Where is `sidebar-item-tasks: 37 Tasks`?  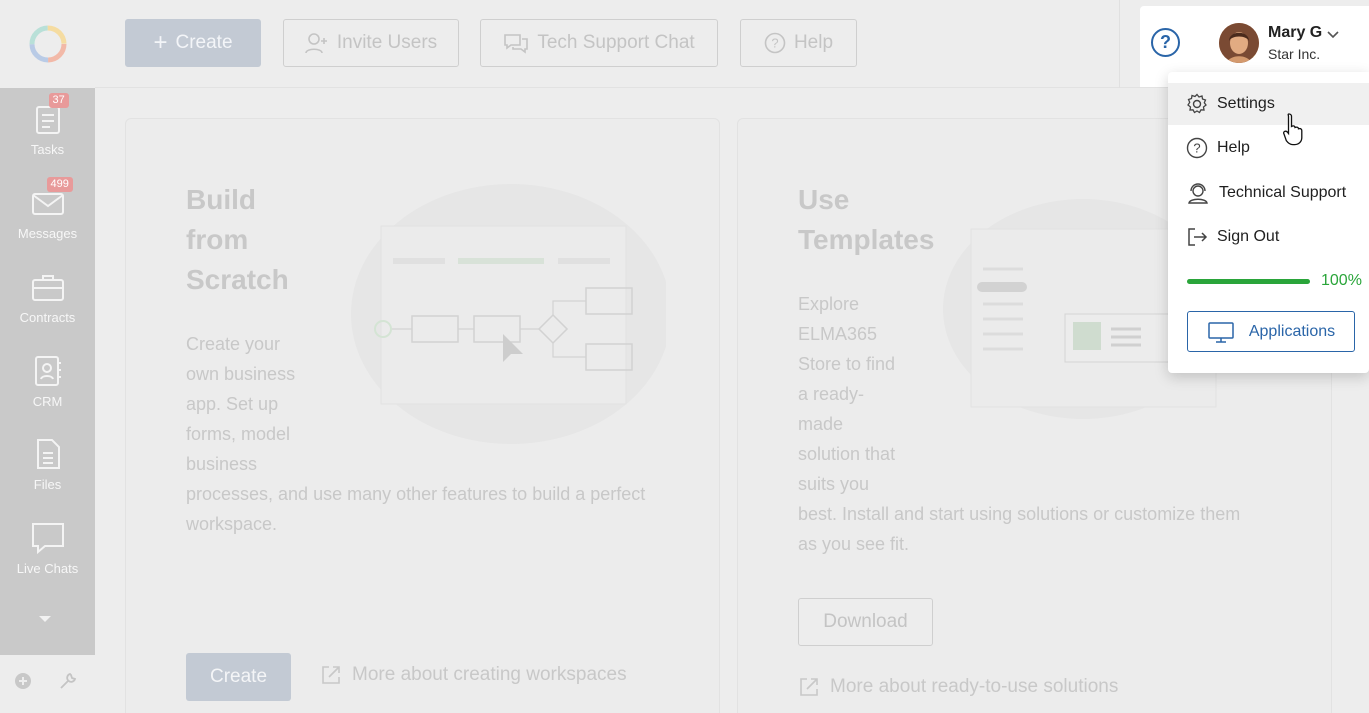 sidebar-item-tasks: 37 Tasks is located at coordinates (47, 128).